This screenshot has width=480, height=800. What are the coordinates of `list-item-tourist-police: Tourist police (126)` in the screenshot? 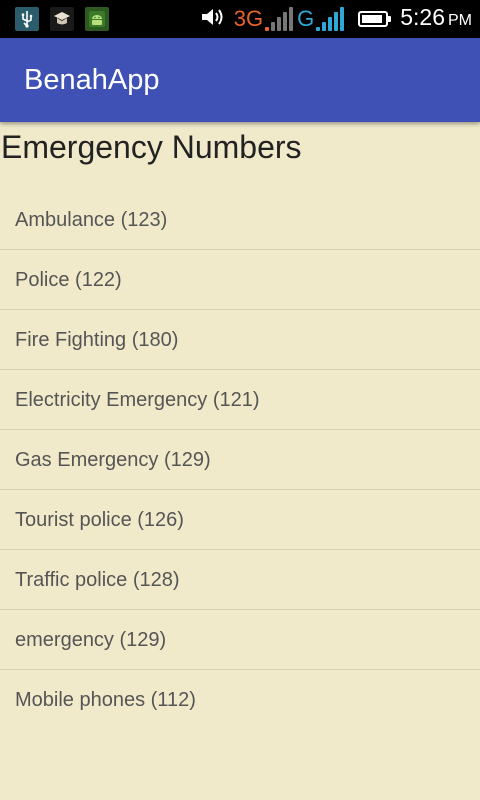 It's located at (240, 520).